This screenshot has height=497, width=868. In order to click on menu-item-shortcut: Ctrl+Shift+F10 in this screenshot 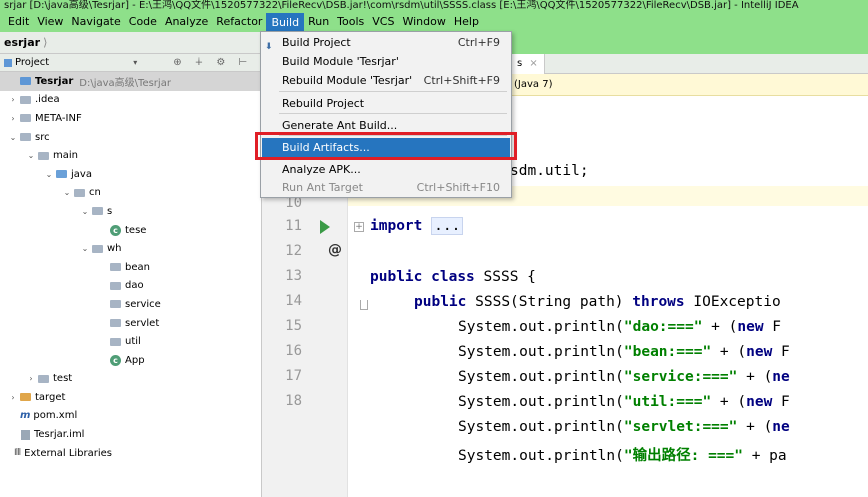, I will do `click(458, 187)`.